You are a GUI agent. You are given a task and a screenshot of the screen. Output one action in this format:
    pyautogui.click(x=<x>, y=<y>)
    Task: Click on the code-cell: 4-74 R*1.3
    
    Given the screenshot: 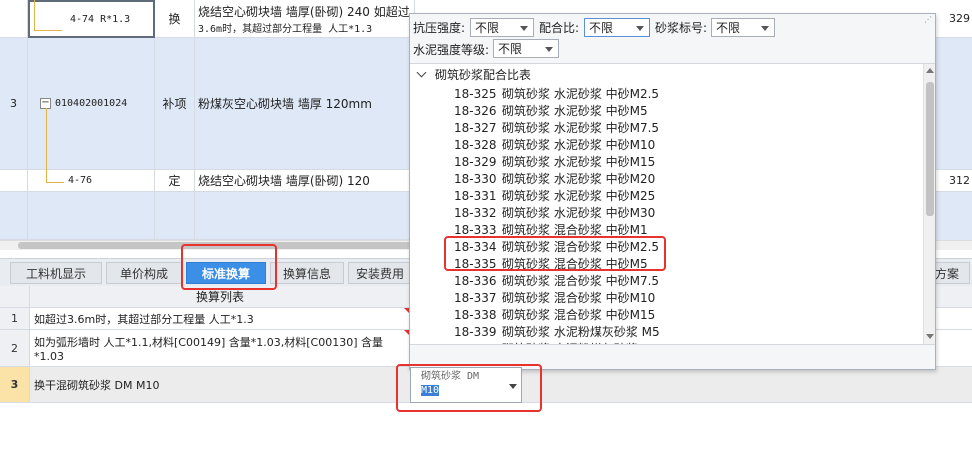 What is the action you would take?
    pyautogui.click(x=91, y=19)
    